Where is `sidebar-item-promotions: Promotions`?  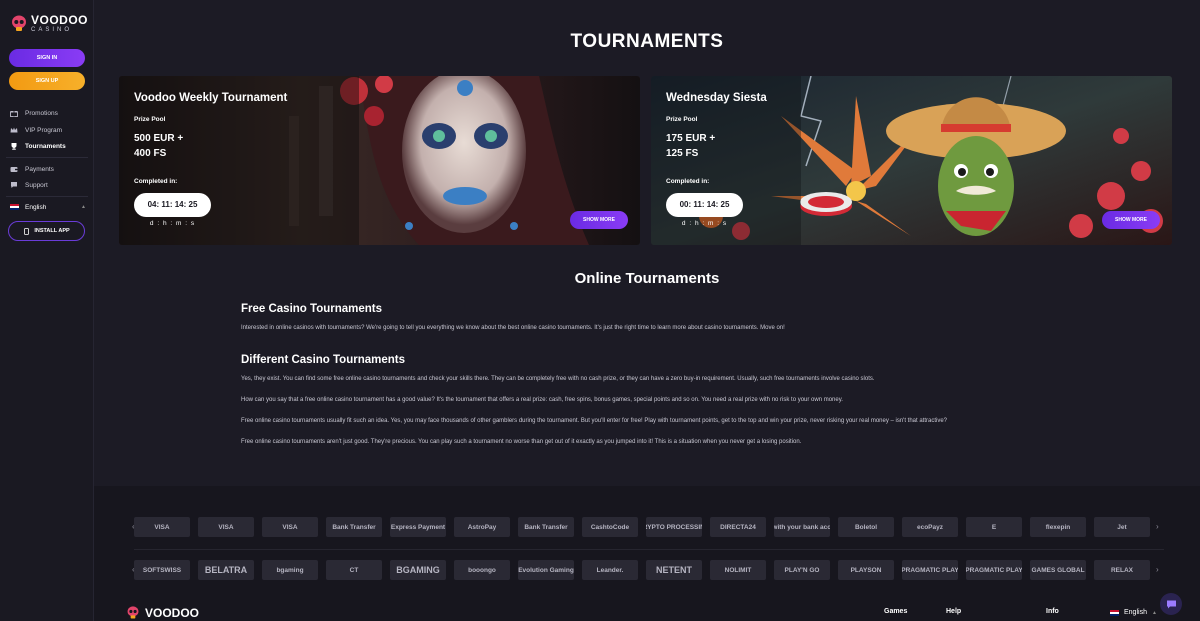
sidebar-item-promotions: Promotions is located at coordinates (50, 113).